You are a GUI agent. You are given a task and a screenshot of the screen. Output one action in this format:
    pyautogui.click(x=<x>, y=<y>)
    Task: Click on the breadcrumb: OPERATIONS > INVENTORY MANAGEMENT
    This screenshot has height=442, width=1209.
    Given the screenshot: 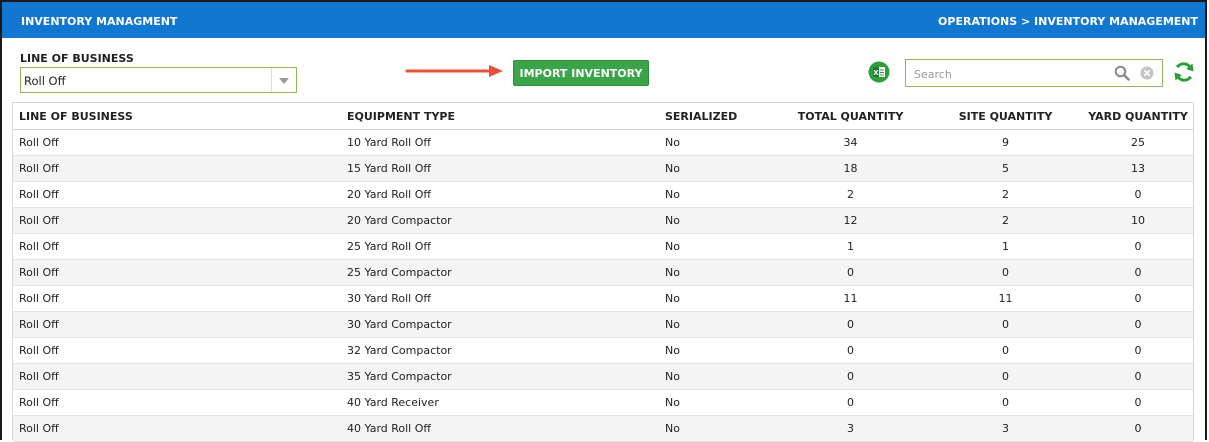 What is the action you would take?
    pyautogui.click(x=1068, y=21)
    